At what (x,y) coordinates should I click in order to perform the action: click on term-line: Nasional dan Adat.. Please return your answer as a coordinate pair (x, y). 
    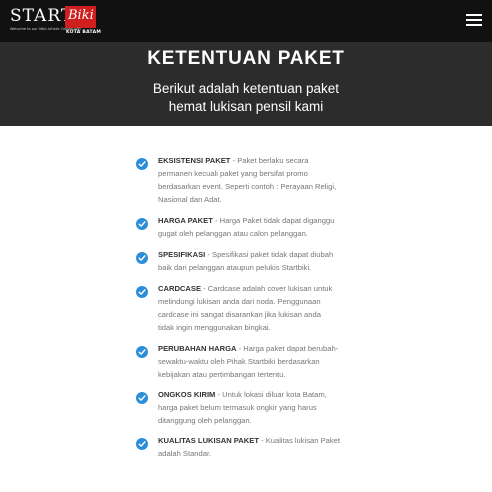
    Looking at the image, I should click on (258, 199).